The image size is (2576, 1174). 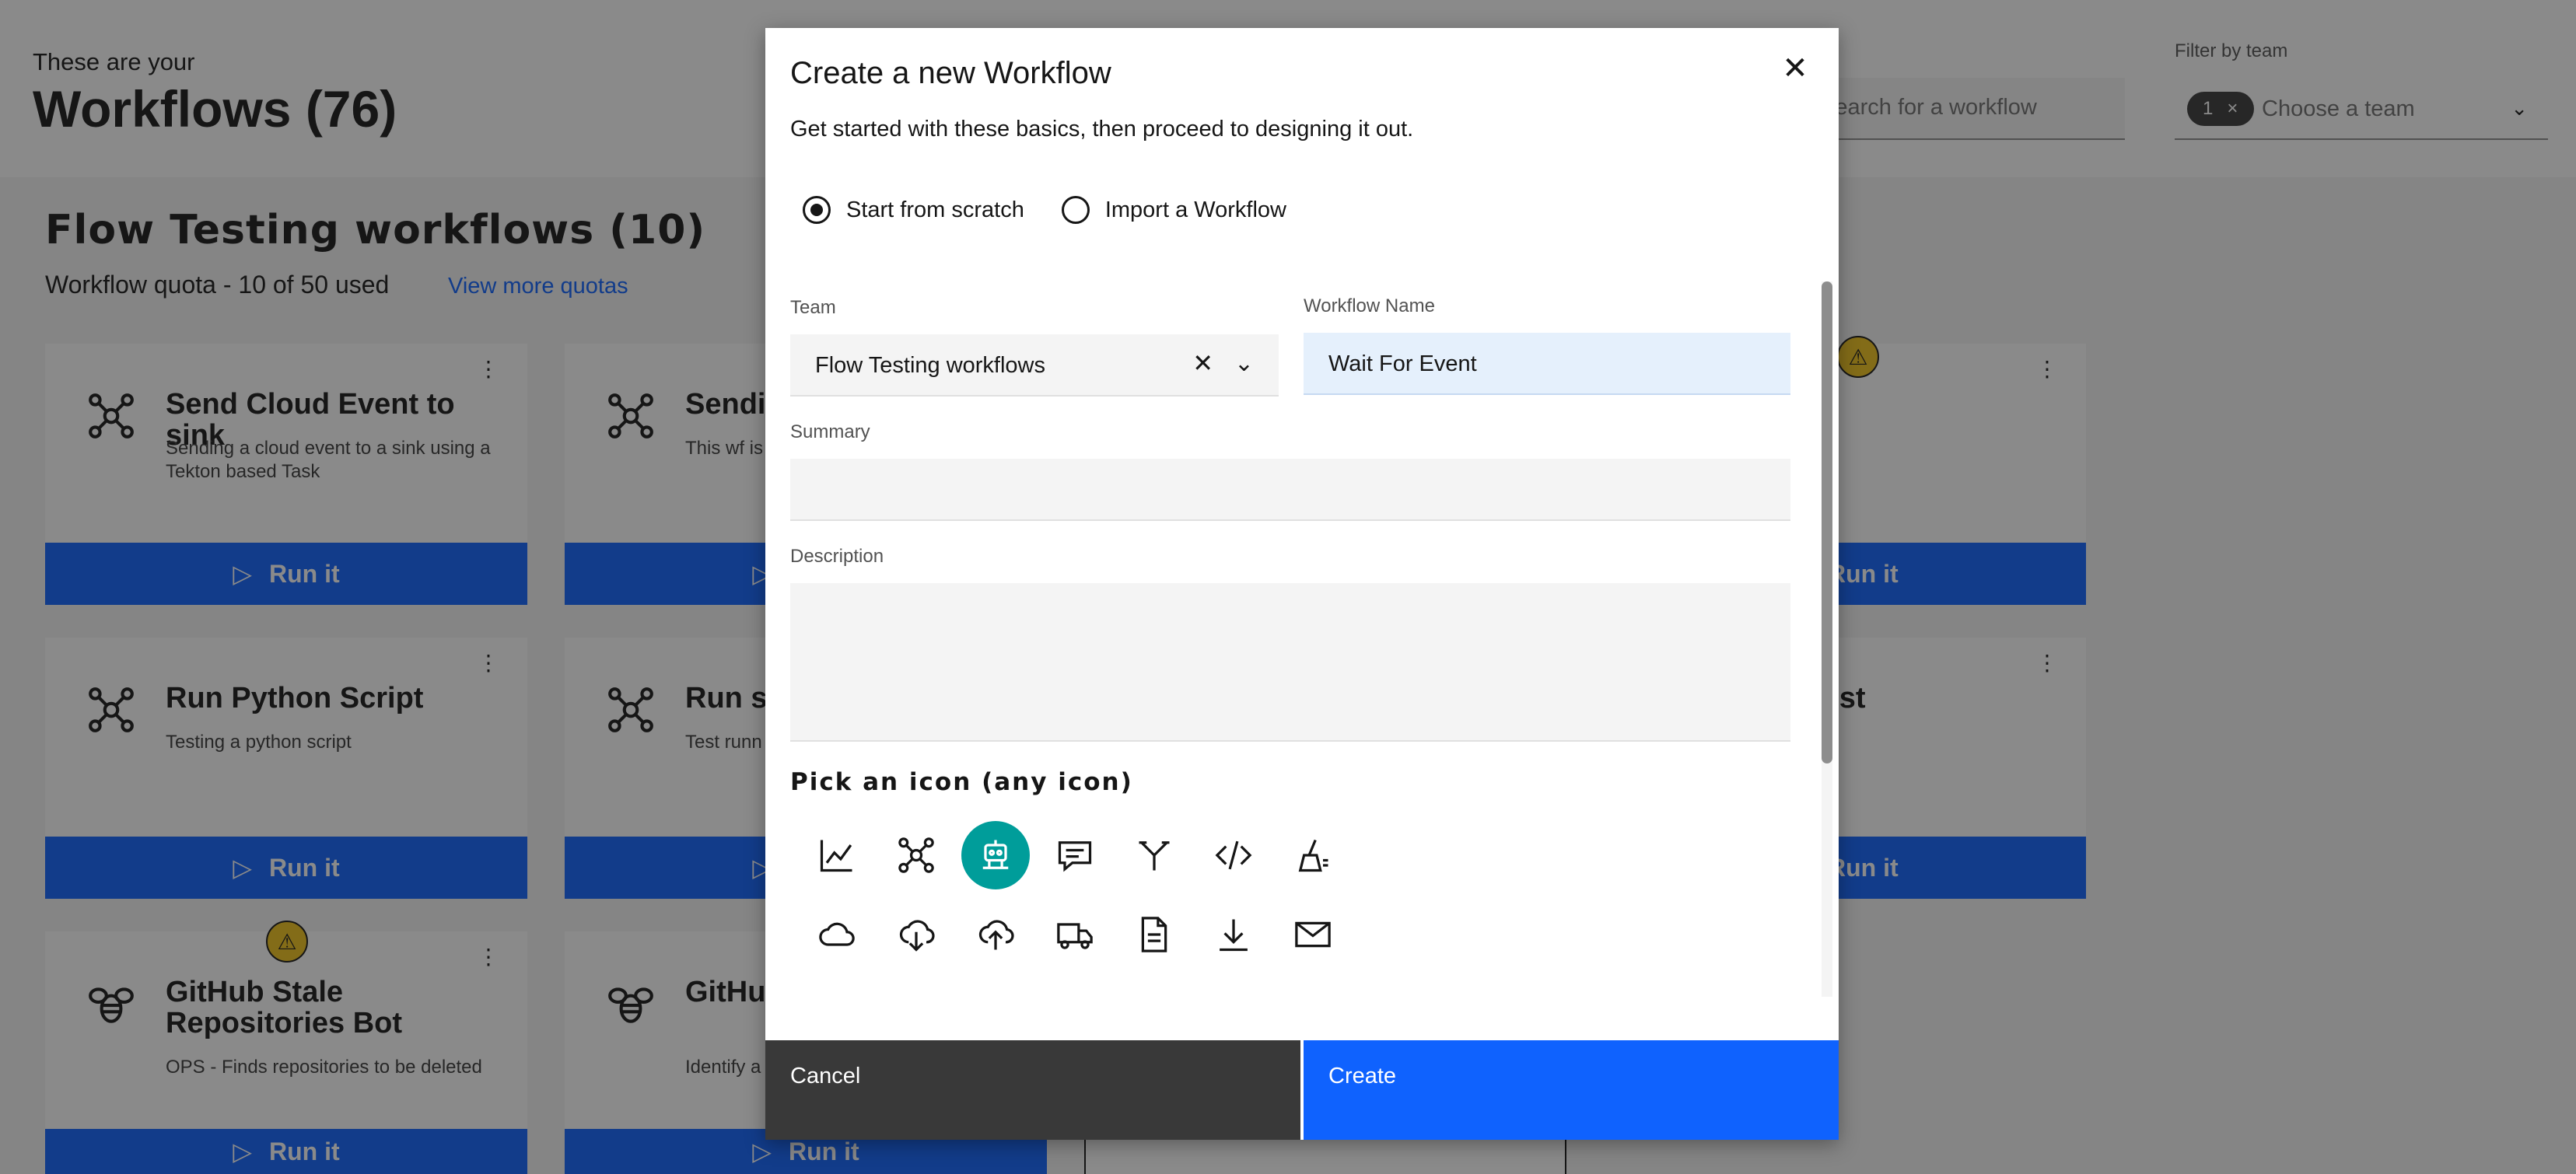 I want to click on bot-icon, so click(x=996, y=855).